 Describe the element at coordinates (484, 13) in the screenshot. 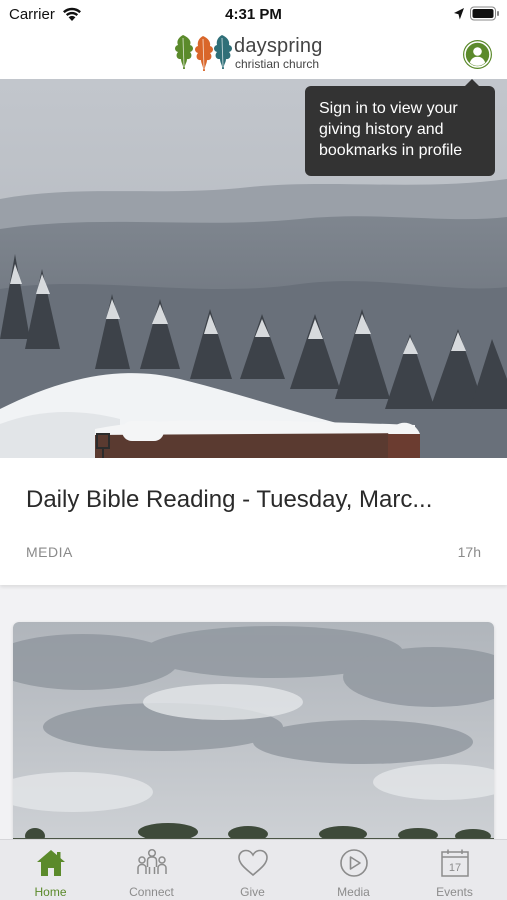

I see `battery-icon` at that location.